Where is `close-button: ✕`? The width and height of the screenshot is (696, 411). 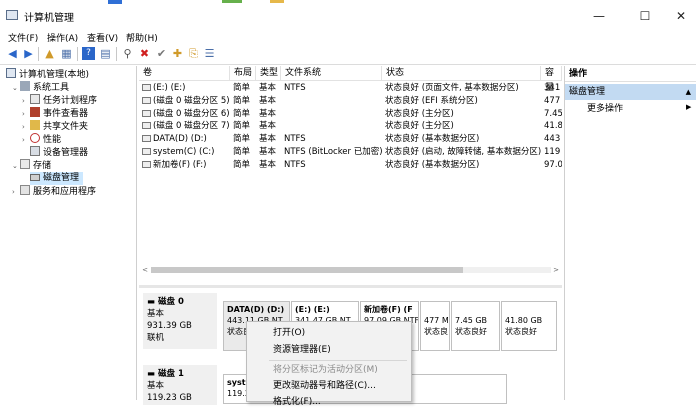
close-button: ✕ is located at coordinates (681, 16).